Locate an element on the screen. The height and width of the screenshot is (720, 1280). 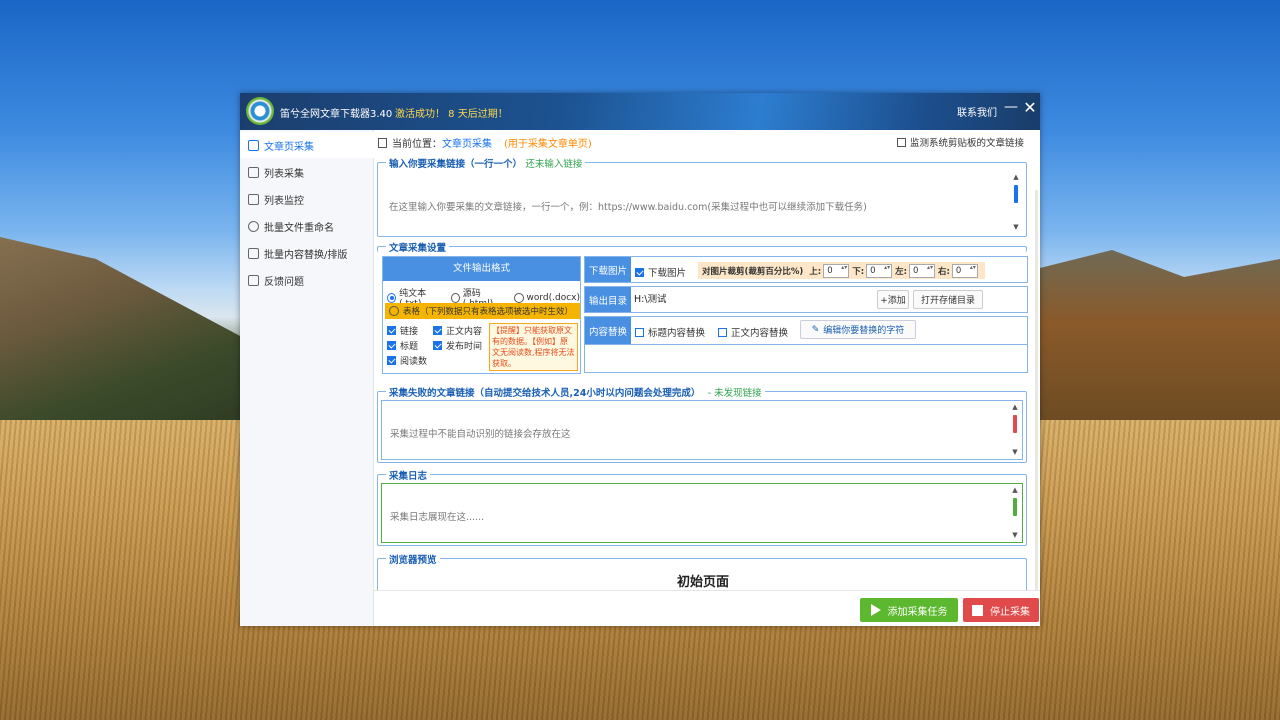
log-scrollbar: ▲ ▼ is located at coordinates (1015, 513).